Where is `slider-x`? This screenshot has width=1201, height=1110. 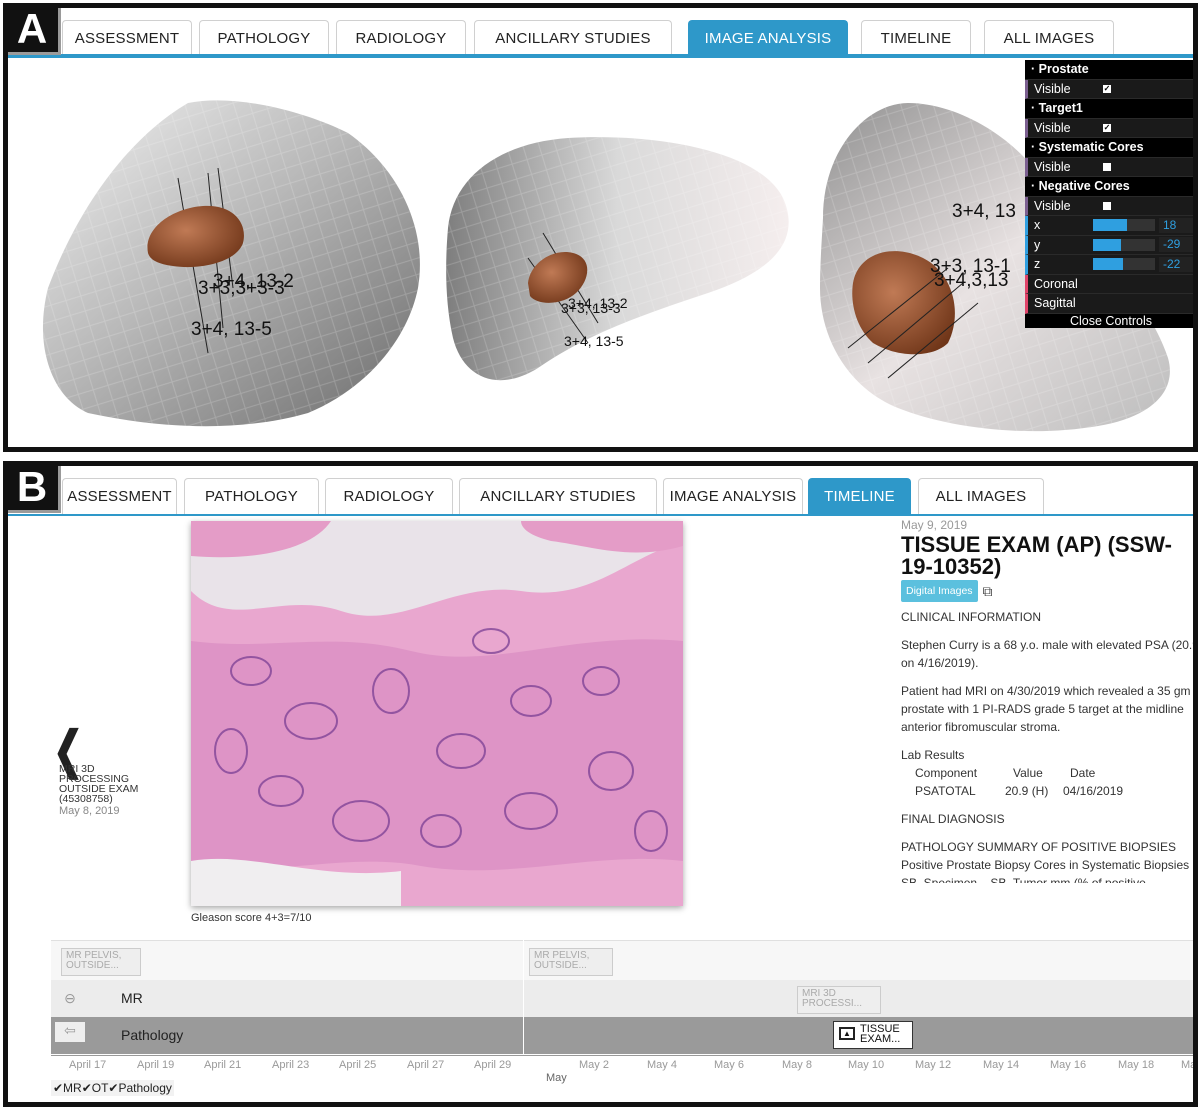
slider-x is located at coordinates (1124, 225).